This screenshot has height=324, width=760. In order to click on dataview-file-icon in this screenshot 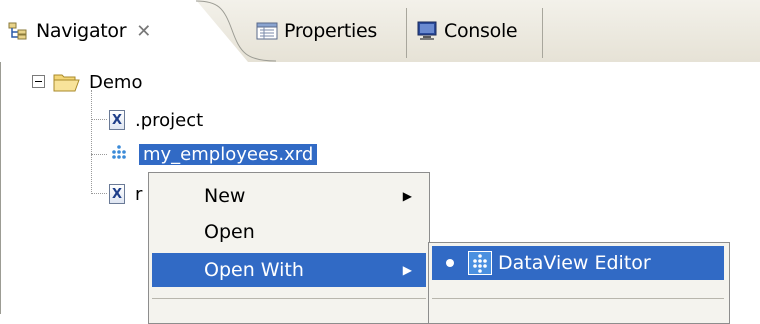, I will do `click(119, 154)`.